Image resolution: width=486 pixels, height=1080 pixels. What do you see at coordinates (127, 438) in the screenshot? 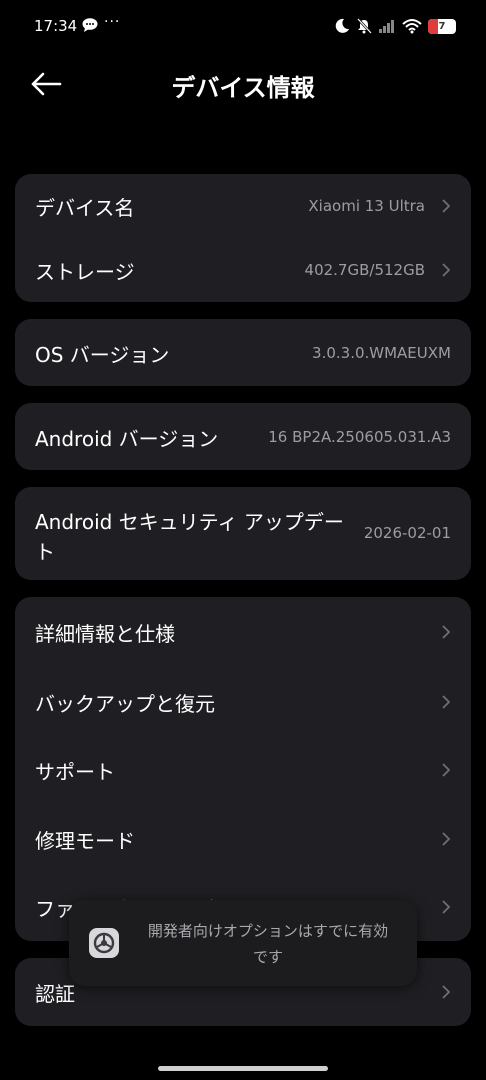
I see `android-version-label: Android バージョン` at bounding box center [127, 438].